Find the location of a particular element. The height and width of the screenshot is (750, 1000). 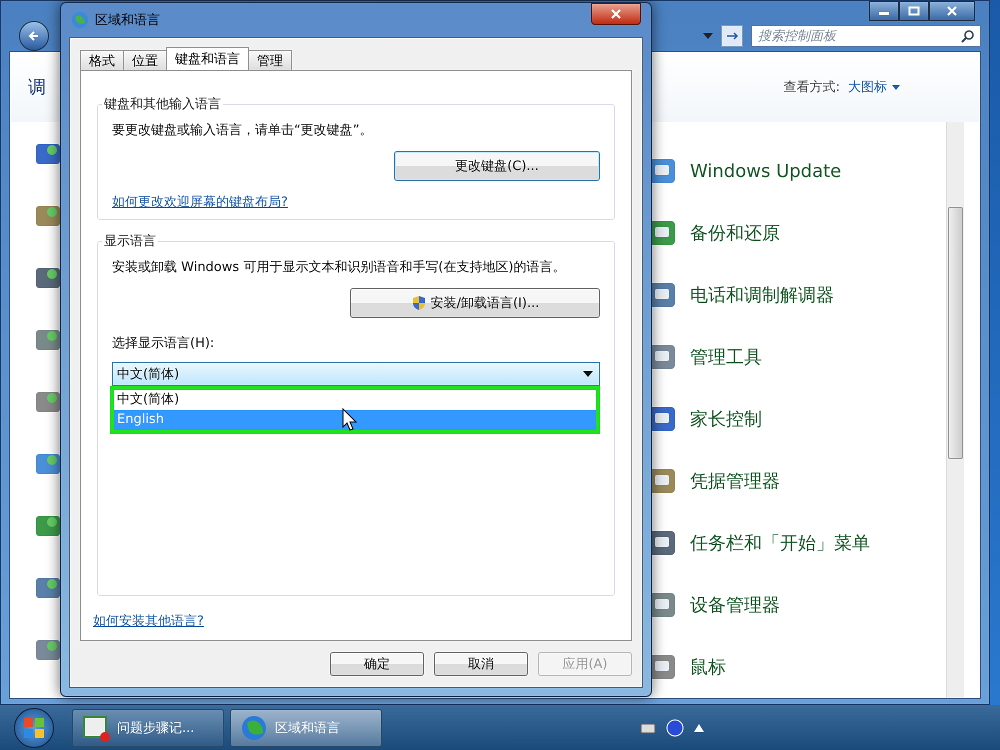

language-dropdown: 中文(简体) is located at coordinates (356, 374).